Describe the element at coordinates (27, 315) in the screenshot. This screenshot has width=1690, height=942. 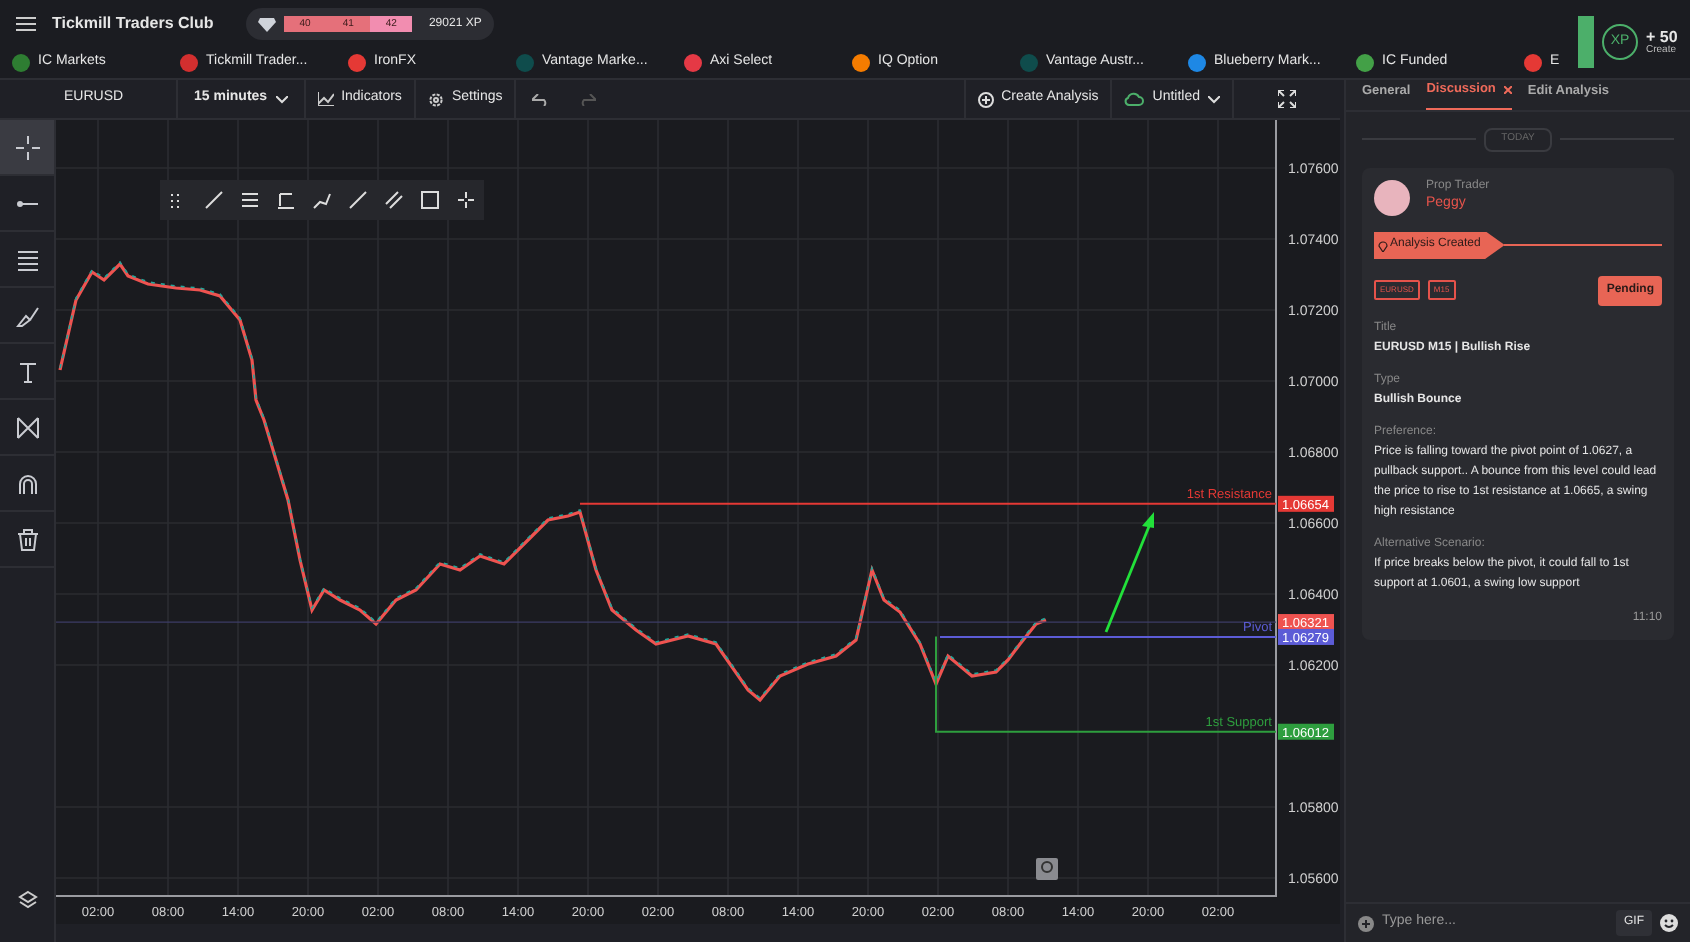
I see `brush-icon` at that location.